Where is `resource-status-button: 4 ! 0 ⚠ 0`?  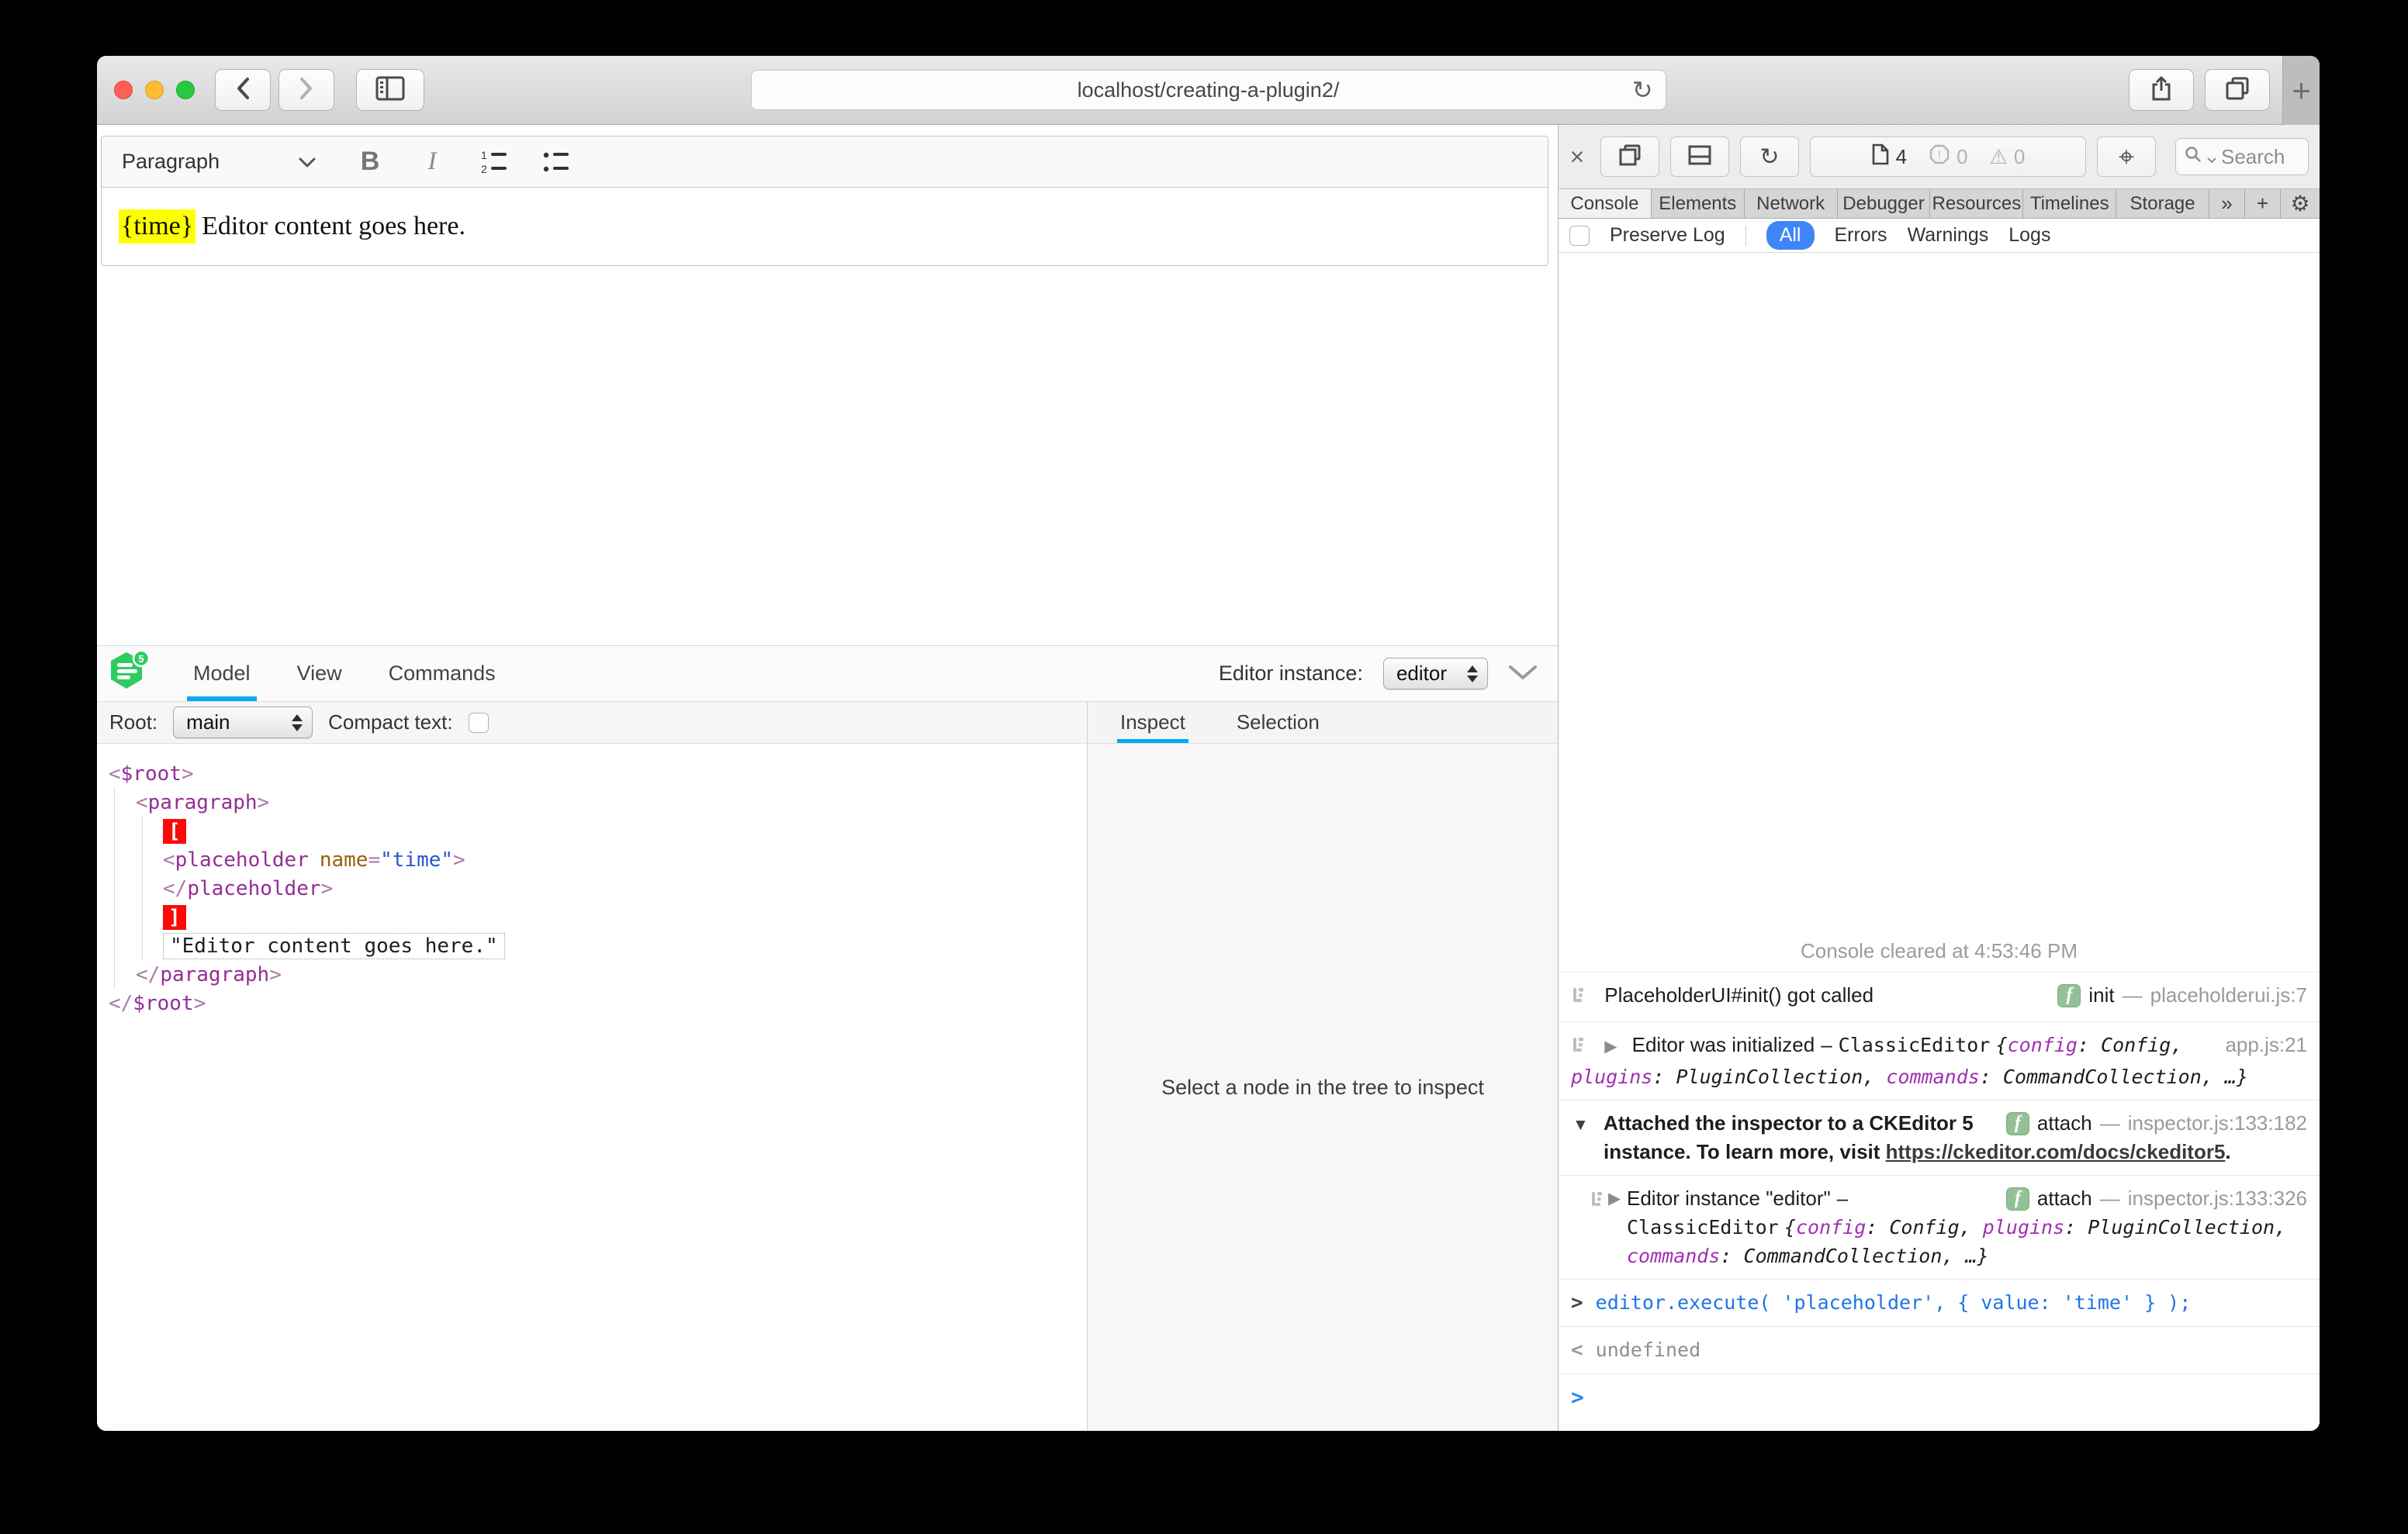 resource-status-button: 4 ! 0 ⚠ 0 is located at coordinates (1948, 156).